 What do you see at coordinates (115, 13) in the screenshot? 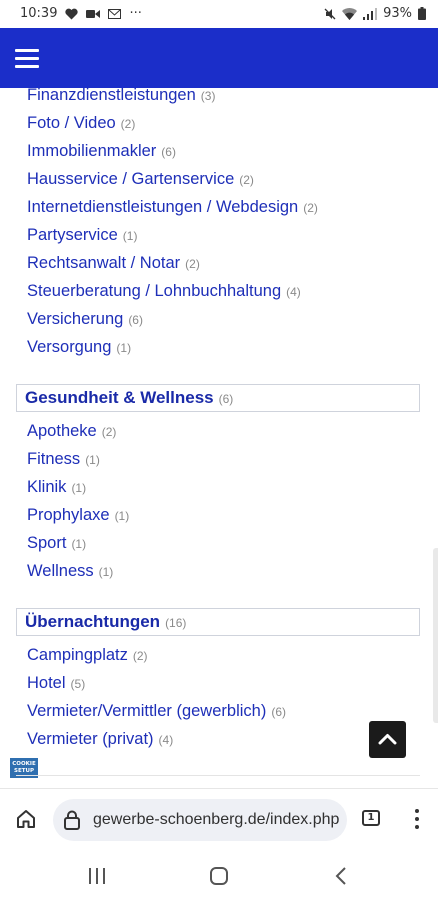
I see `envelope-icon` at bounding box center [115, 13].